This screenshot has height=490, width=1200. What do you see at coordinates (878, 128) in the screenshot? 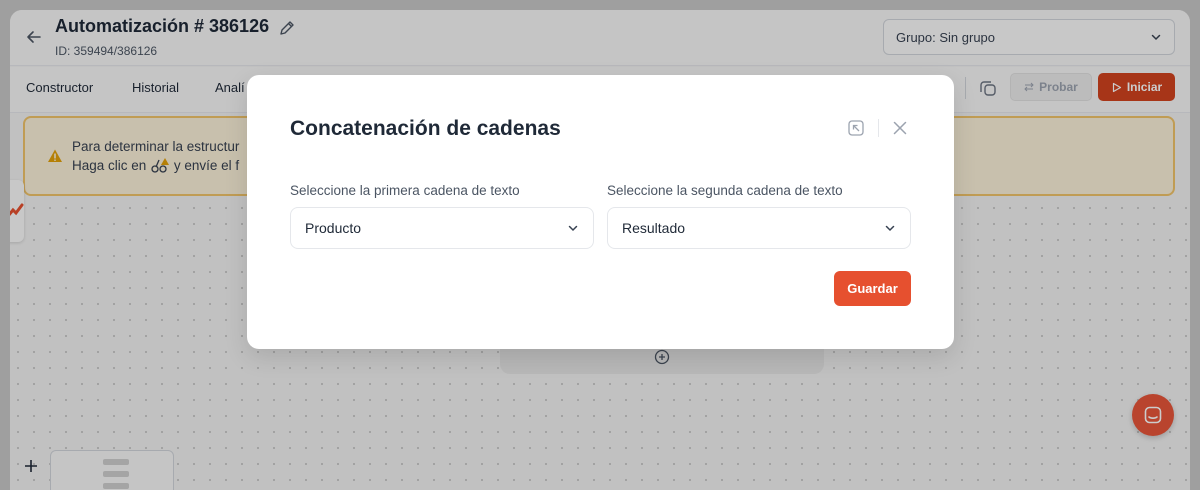
I see `dialog-header-divider` at bounding box center [878, 128].